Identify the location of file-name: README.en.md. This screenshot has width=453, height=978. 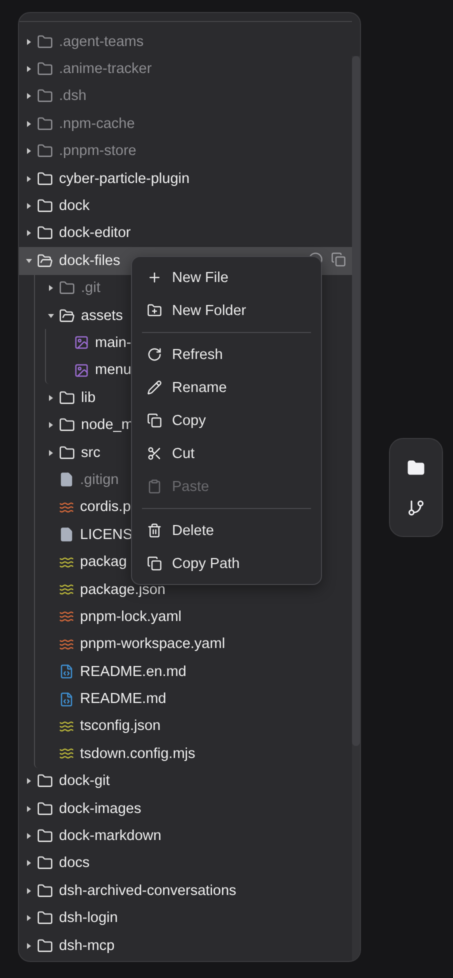
(133, 672).